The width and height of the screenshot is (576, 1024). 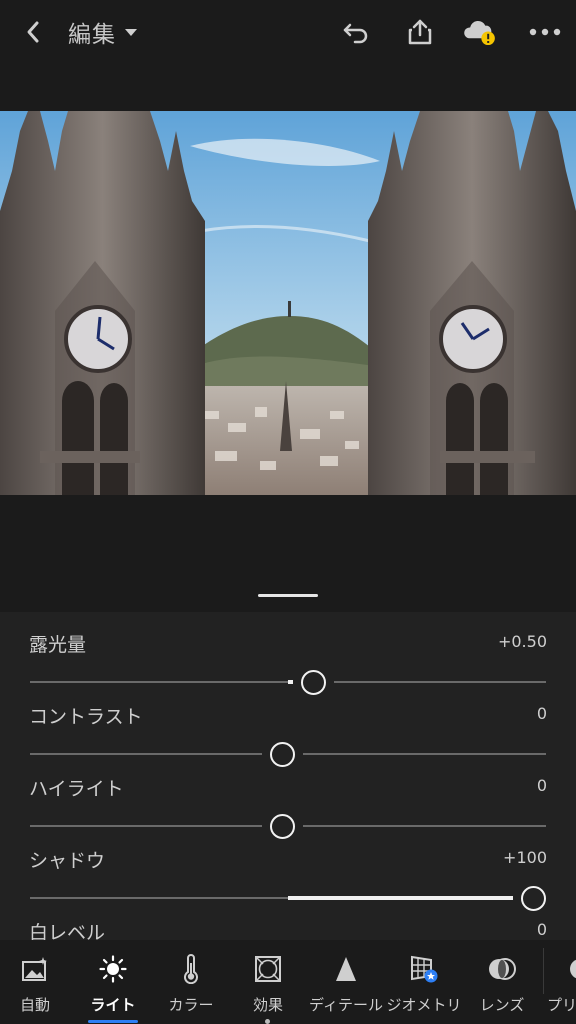 I want to click on tab-geometry: ジオメトリ, so click(x=424, y=982).